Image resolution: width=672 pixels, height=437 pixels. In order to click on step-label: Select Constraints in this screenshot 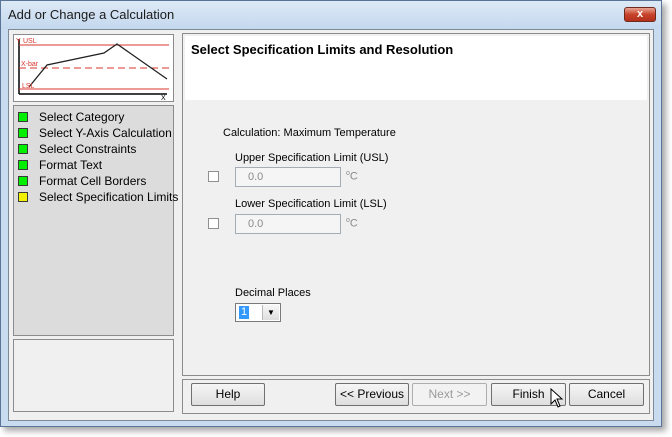, I will do `click(88, 149)`.